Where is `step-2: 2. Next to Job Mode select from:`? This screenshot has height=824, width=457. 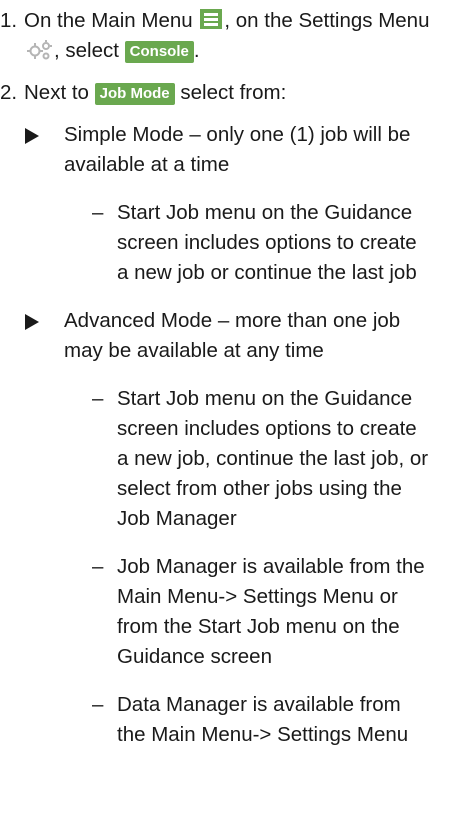
step-2: 2. Next to Job Mode select from: is located at coordinates (225, 93).